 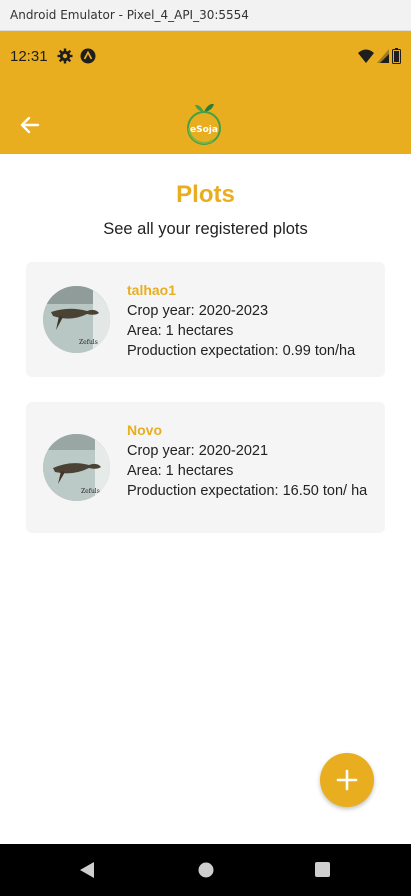 What do you see at coordinates (65, 56) in the screenshot?
I see `gear-icon` at bounding box center [65, 56].